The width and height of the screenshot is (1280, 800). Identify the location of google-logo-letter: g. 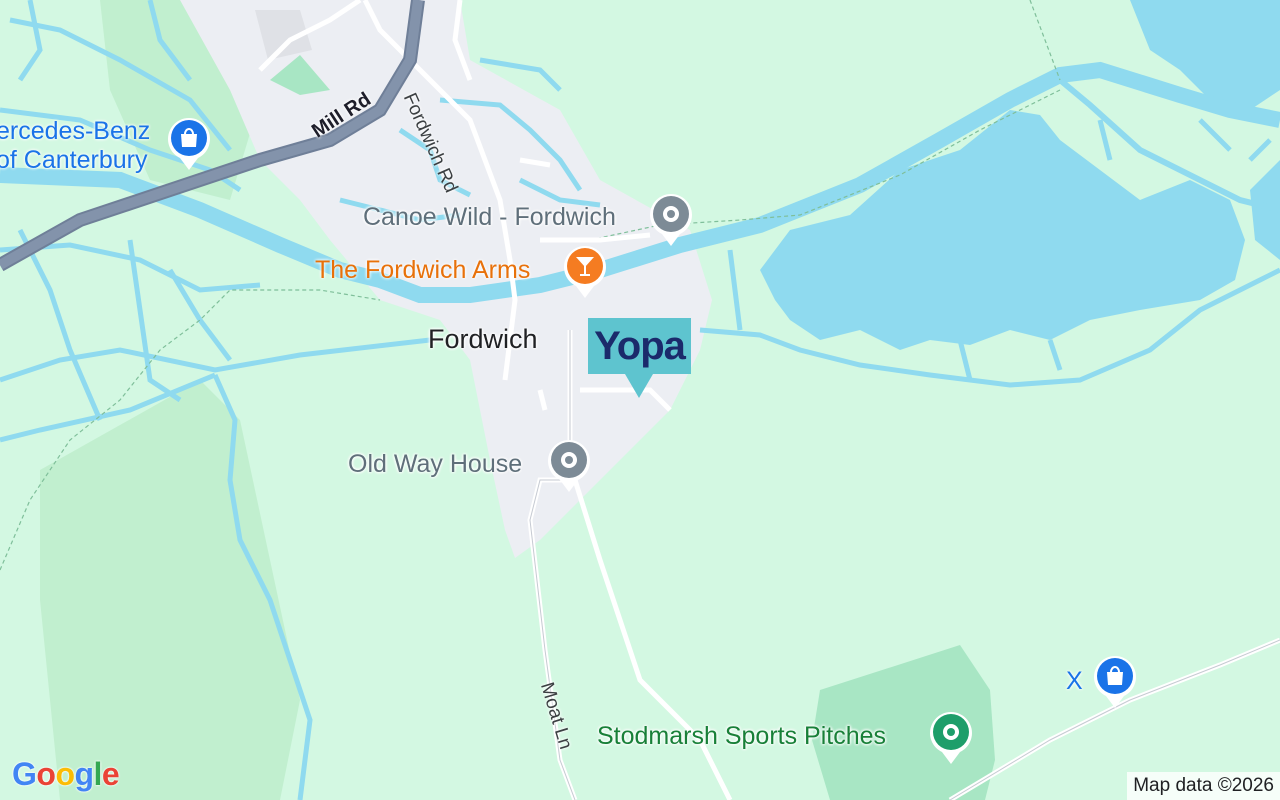
(84, 774).